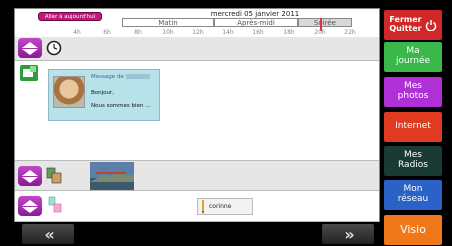  I want to click on hour-label: 14h, so click(228, 32).